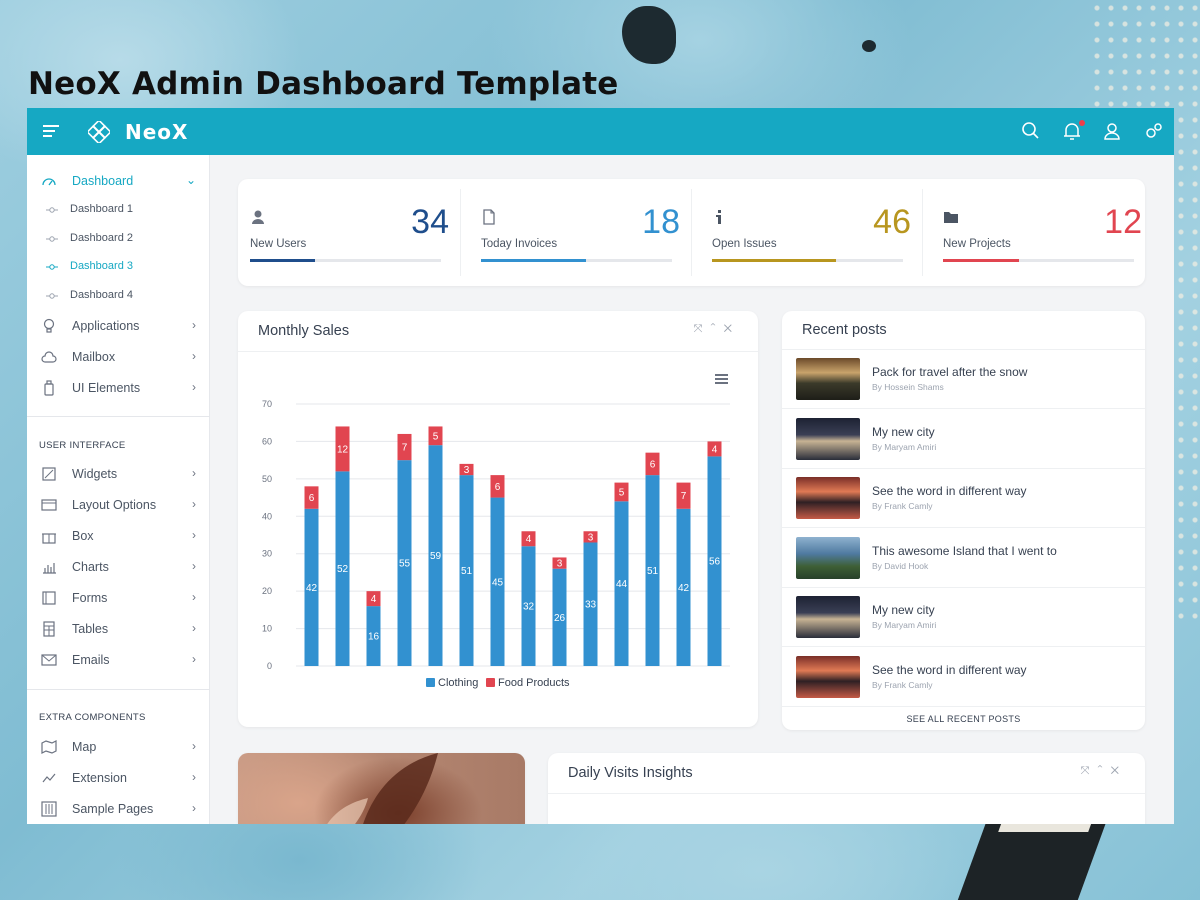 This screenshot has width=1200, height=900. What do you see at coordinates (82, 445) in the screenshot?
I see `sidebar-section-user-interface: USER INTERFACE` at bounding box center [82, 445].